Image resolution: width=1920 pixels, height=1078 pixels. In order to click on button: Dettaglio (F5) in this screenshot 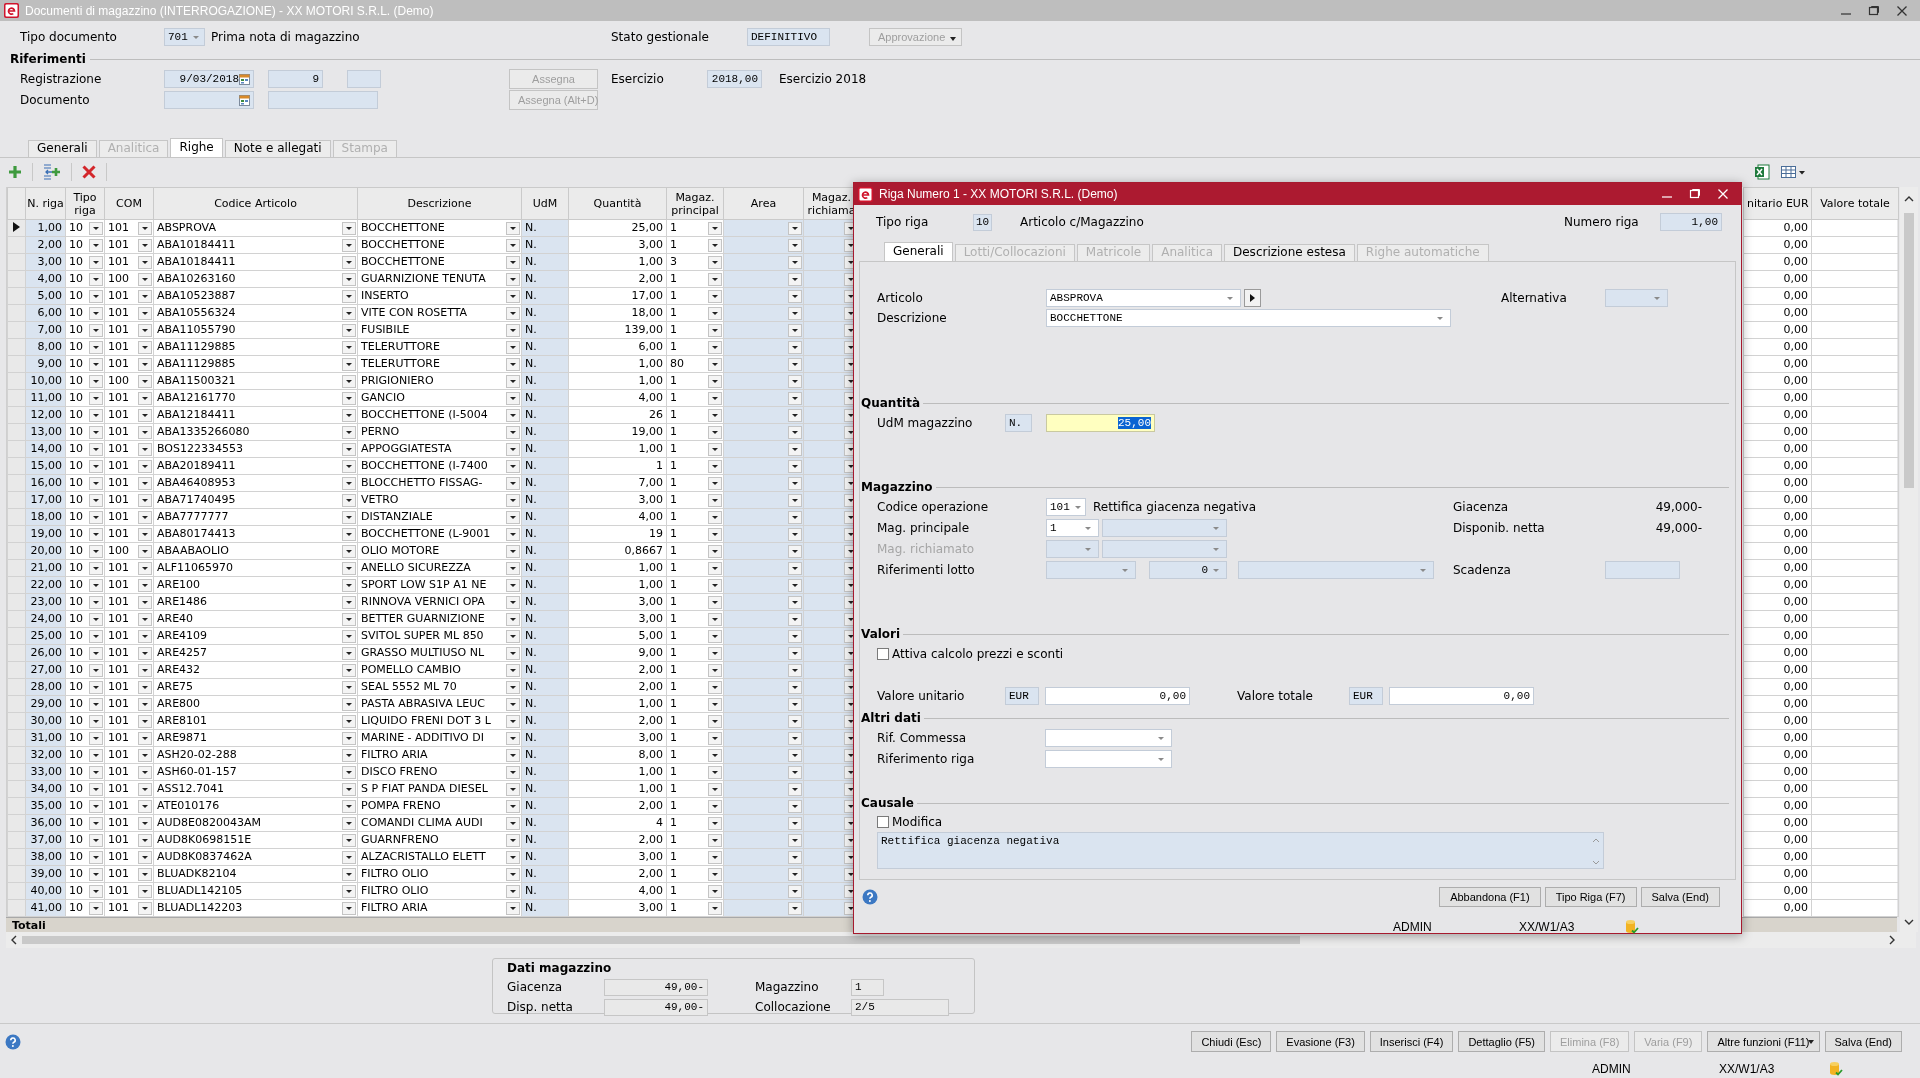, I will do `click(1501, 1041)`.